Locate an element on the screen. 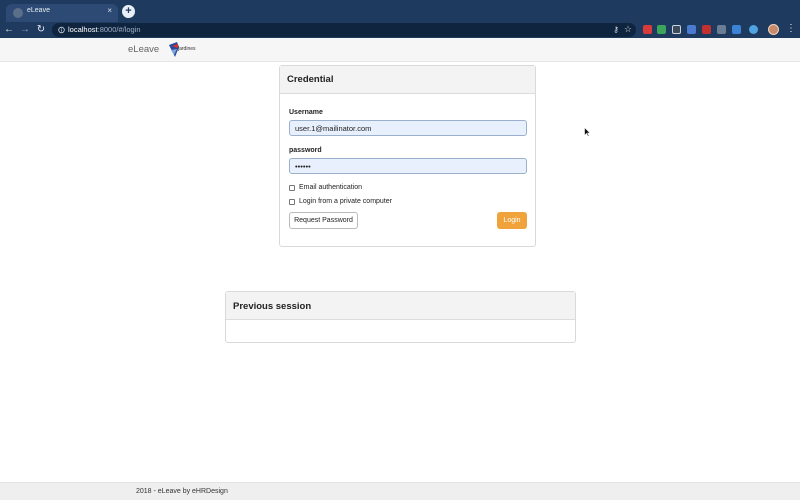 This screenshot has height=500, width=800. url-text: localhost:8000/#/login is located at coordinates (104, 29).